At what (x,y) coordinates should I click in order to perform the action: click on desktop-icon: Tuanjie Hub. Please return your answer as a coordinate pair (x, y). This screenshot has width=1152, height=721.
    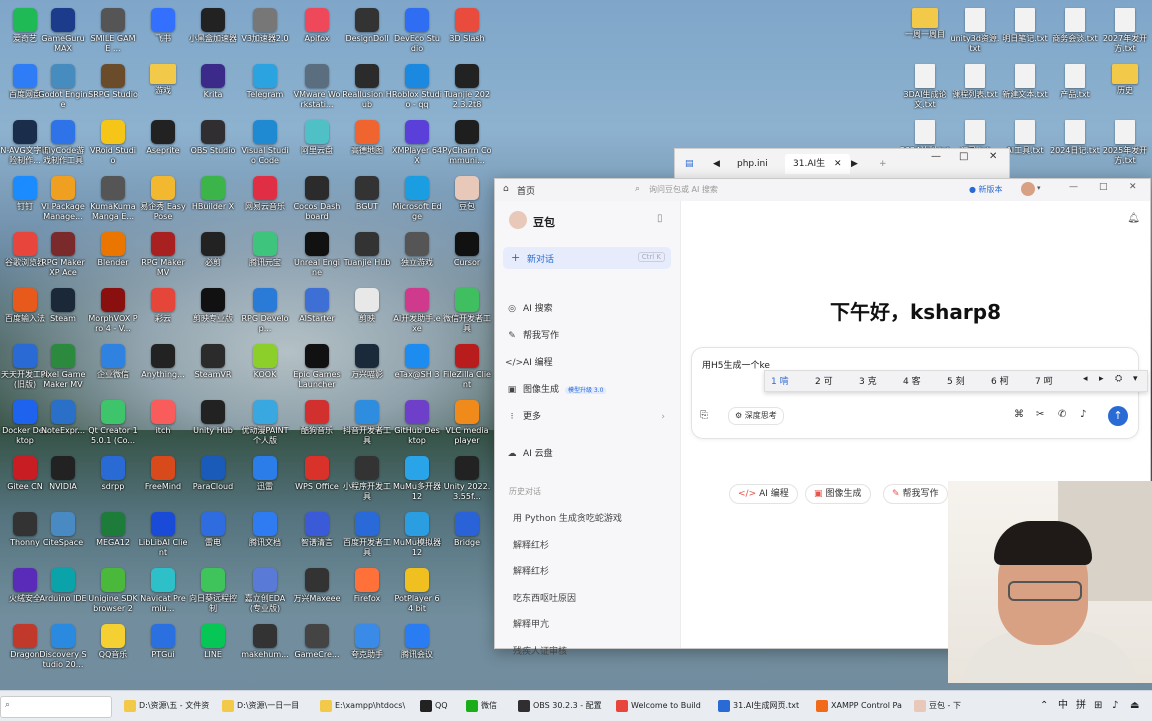
    Looking at the image, I should click on (367, 258).